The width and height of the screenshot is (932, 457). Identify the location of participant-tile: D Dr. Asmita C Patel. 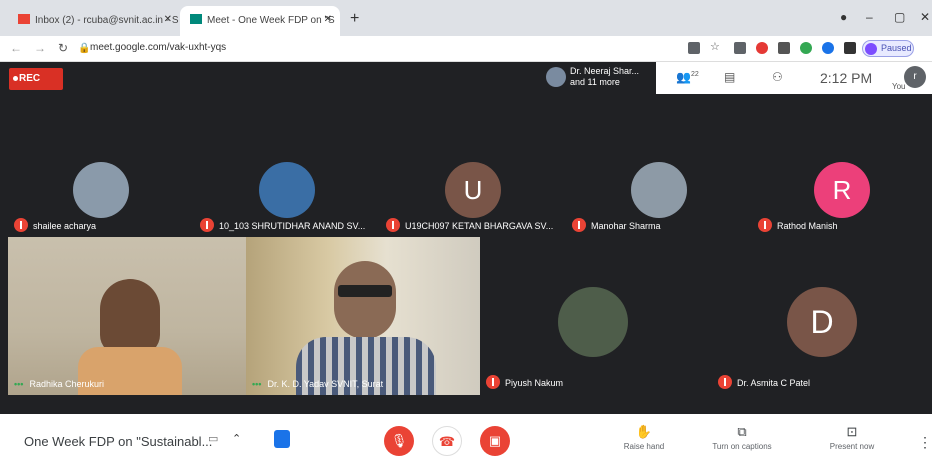
(822, 316).